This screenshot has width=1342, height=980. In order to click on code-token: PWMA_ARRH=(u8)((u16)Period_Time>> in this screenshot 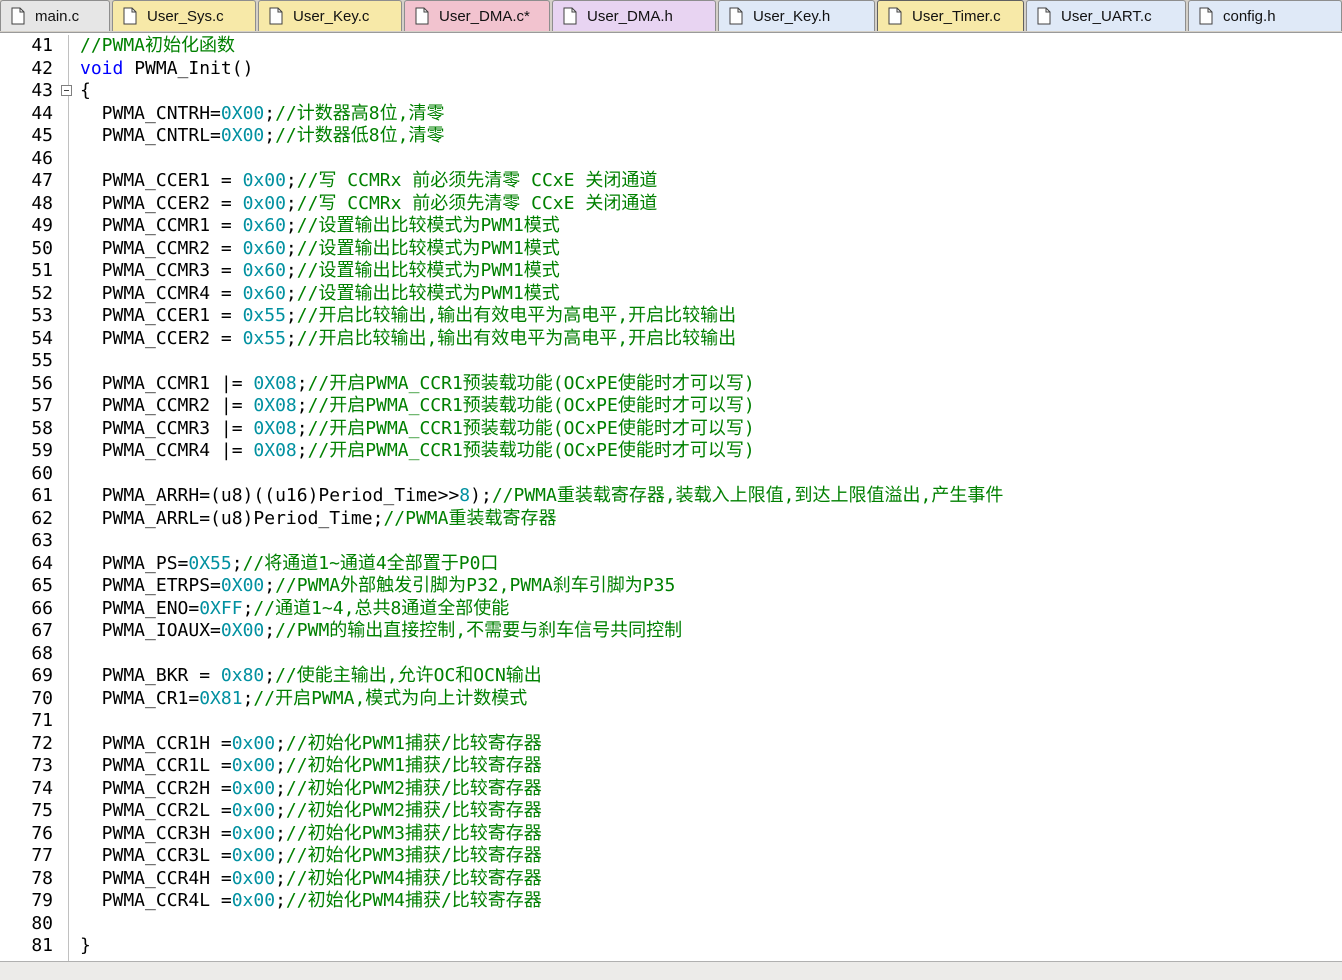, I will do `click(270, 495)`.